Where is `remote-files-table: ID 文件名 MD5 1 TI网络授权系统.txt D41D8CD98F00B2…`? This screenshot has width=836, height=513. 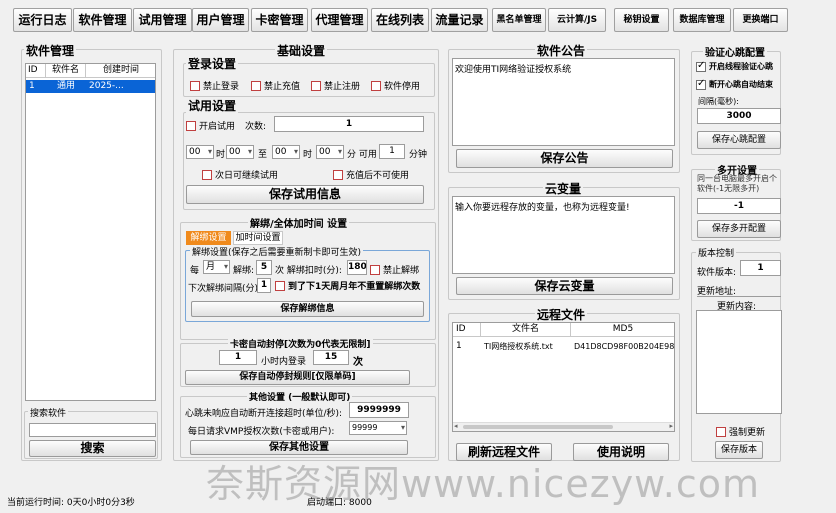 remote-files-table: ID 文件名 MD5 1 TI网络授权系统.txt D41D8CD98F00B2… is located at coordinates (563, 377).